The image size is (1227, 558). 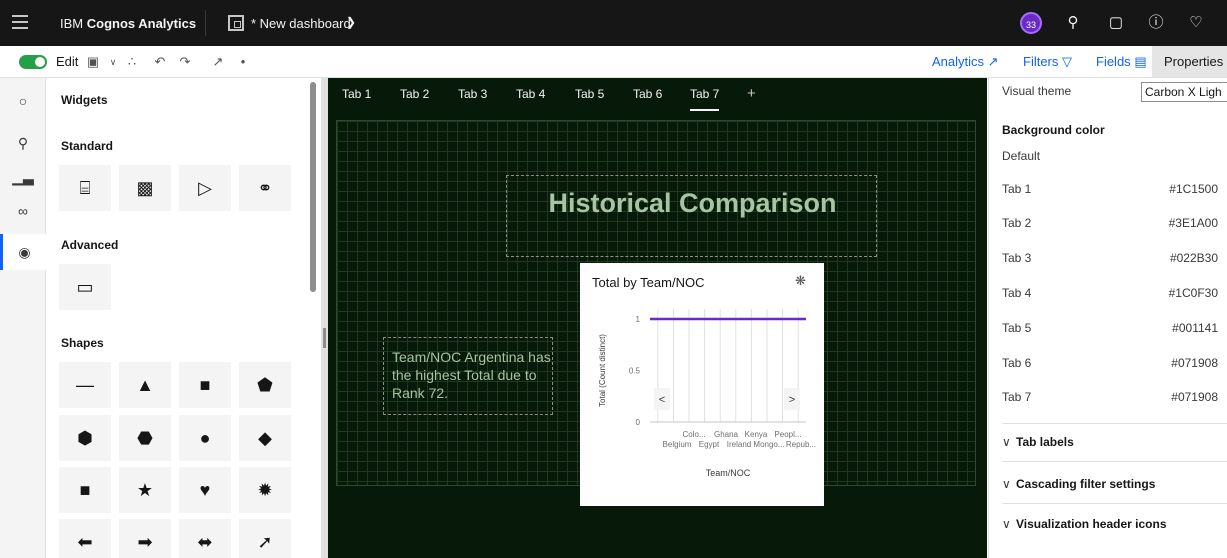 I want to click on arrow-curve-shape-icon: ➚, so click(x=265, y=538).